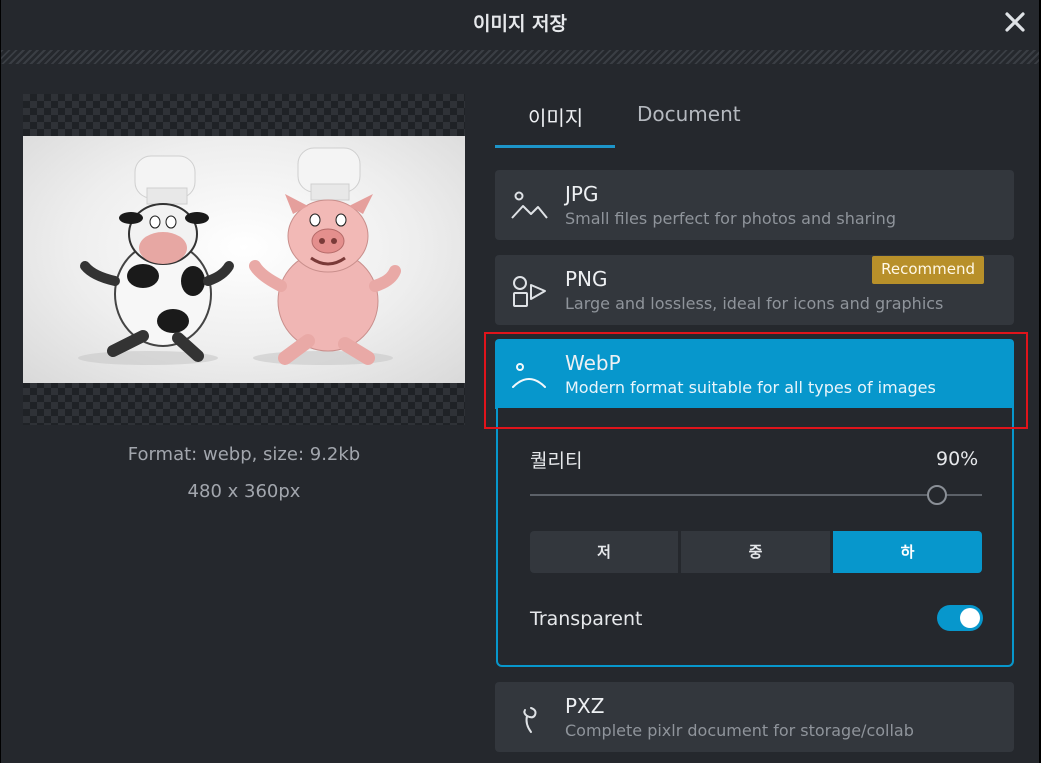 The image size is (1041, 763). I want to click on preset-high-button: 하, so click(907, 552).